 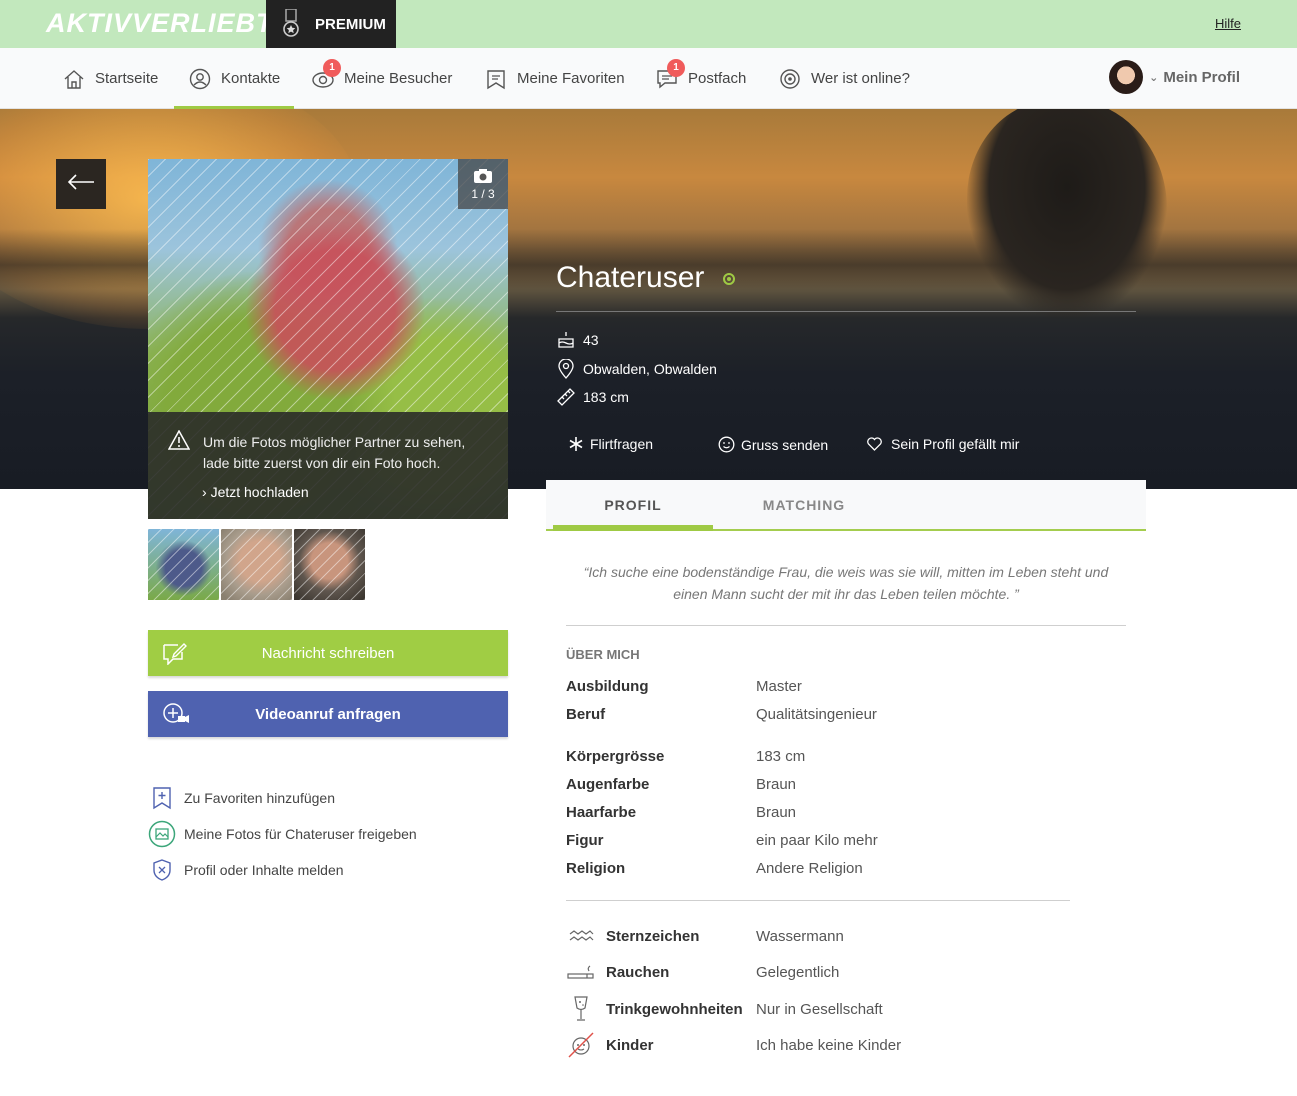 I want to click on about-row: Haarfarbe Braun, so click(x=681, y=812).